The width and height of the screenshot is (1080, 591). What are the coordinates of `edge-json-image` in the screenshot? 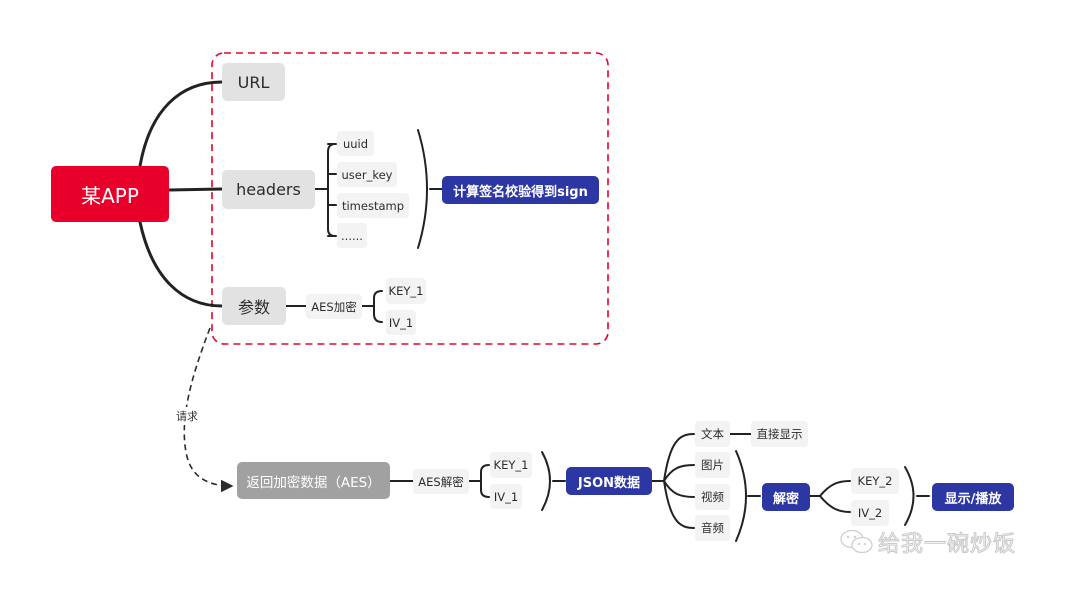 It's located at (679, 473).